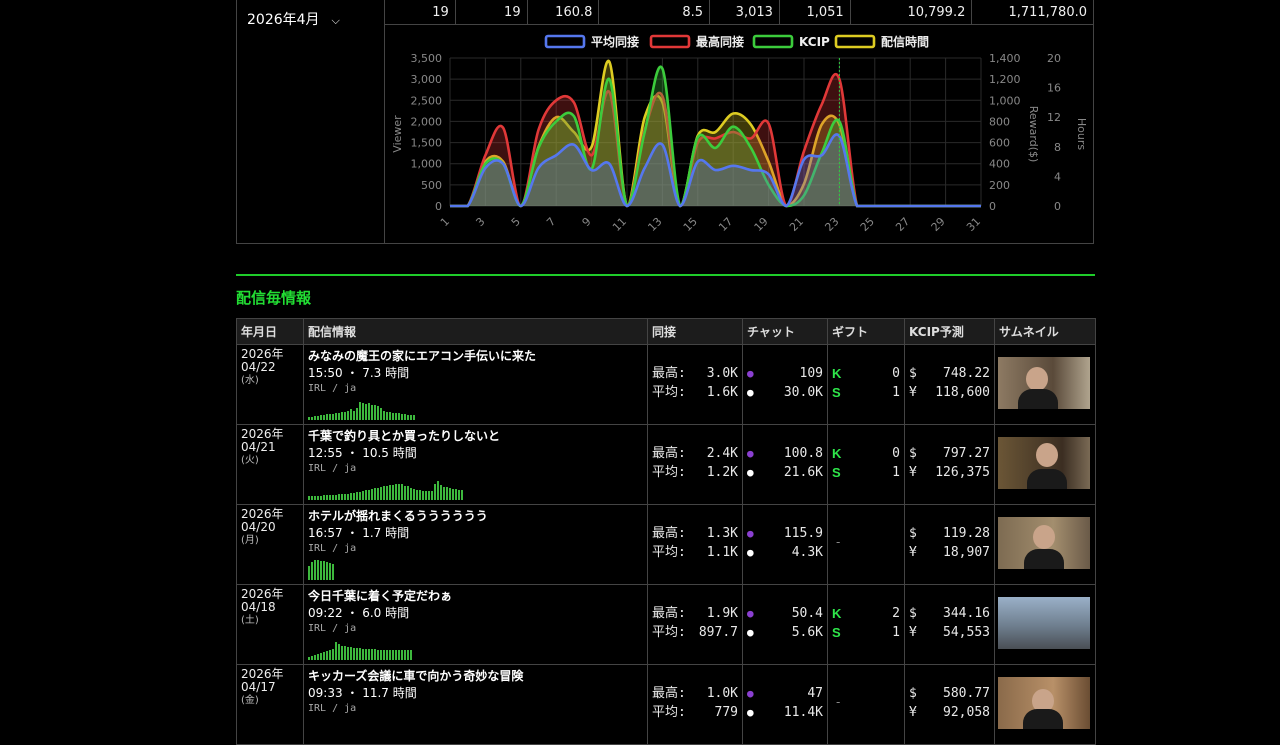  What do you see at coordinates (761, 224) in the screenshot?
I see `x-tick-label: 19` at bounding box center [761, 224].